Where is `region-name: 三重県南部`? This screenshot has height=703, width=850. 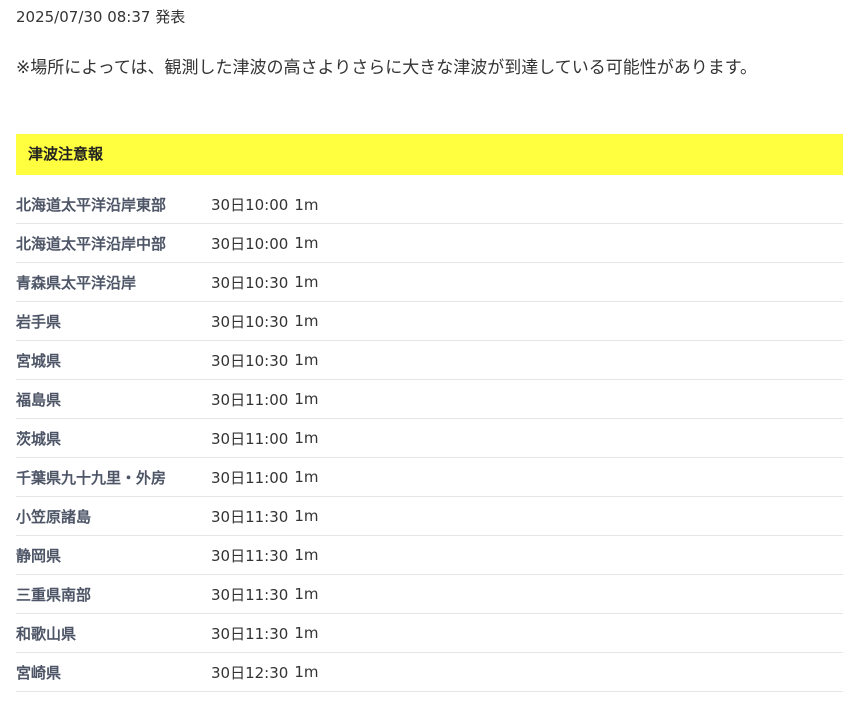 region-name: 三重県南部 is located at coordinates (54, 594).